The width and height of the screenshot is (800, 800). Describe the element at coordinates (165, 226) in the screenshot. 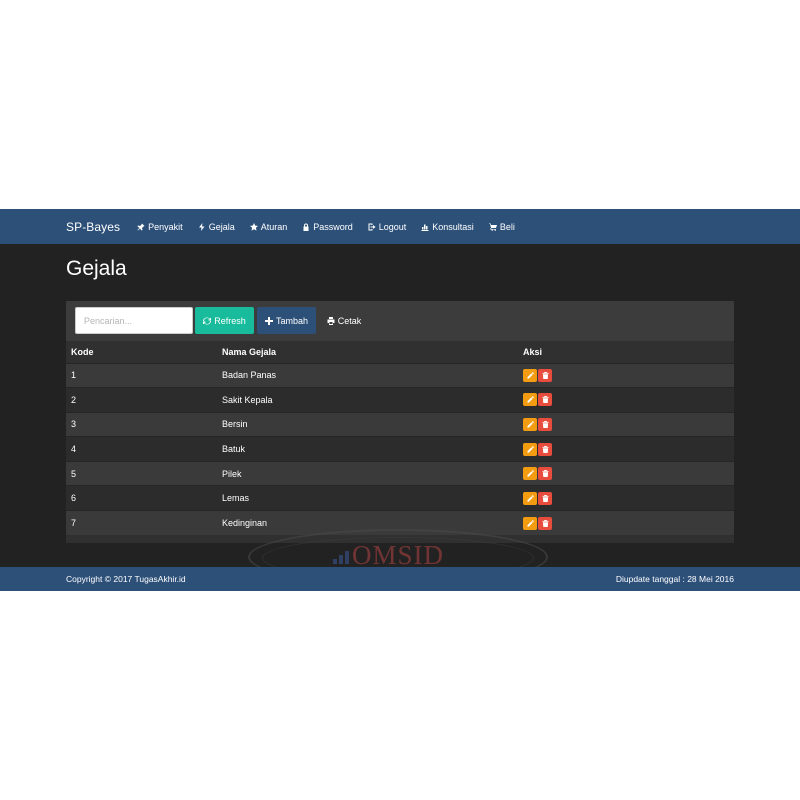

I see `nav-item-label: Penyakit` at that location.